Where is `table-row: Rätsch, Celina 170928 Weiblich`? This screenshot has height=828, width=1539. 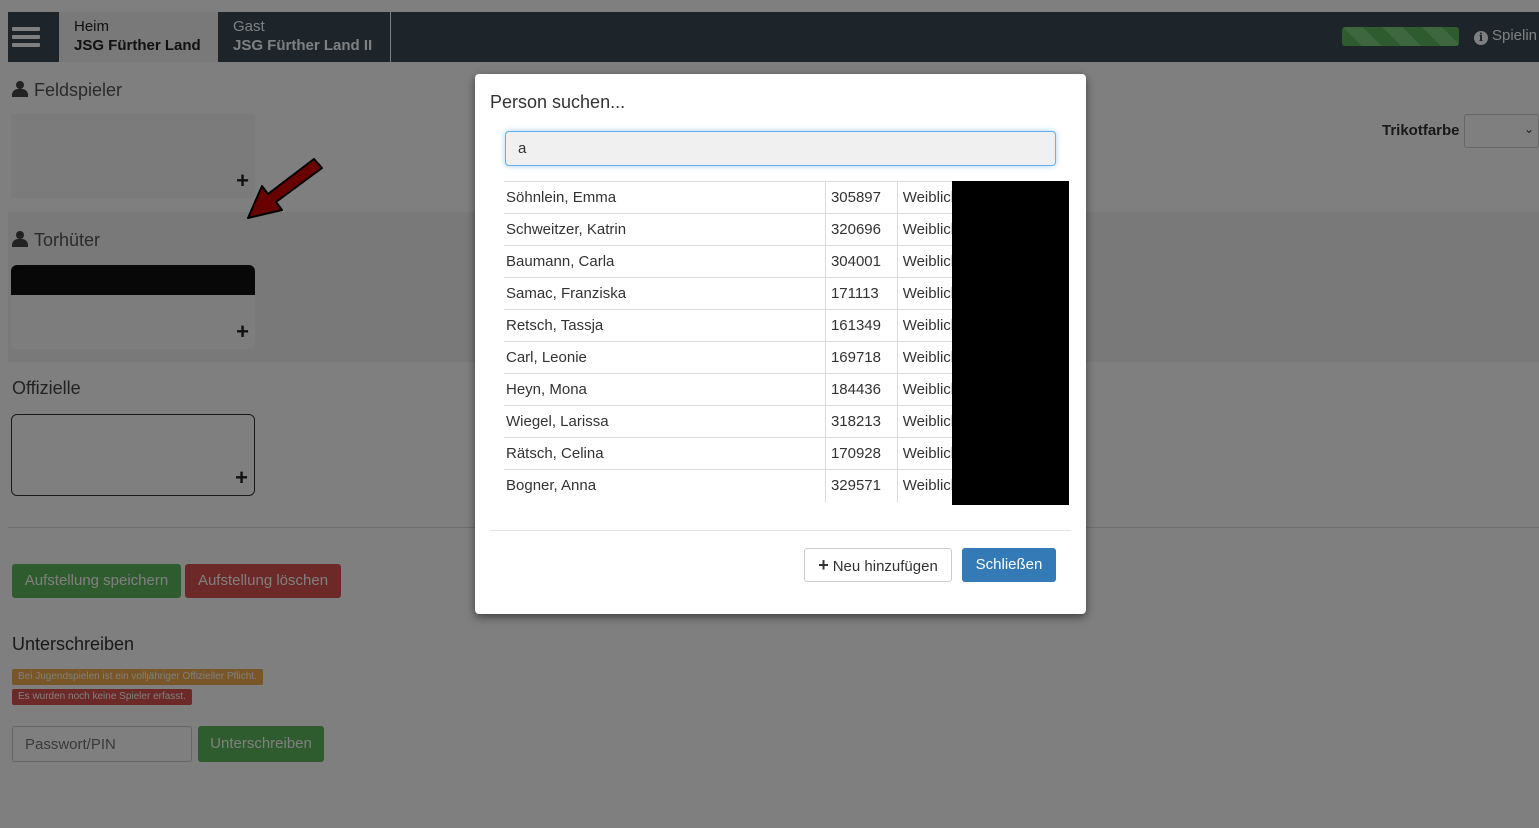 table-row: Rätsch, Celina 170928 Weiblich is located at coordinates (736, 453).